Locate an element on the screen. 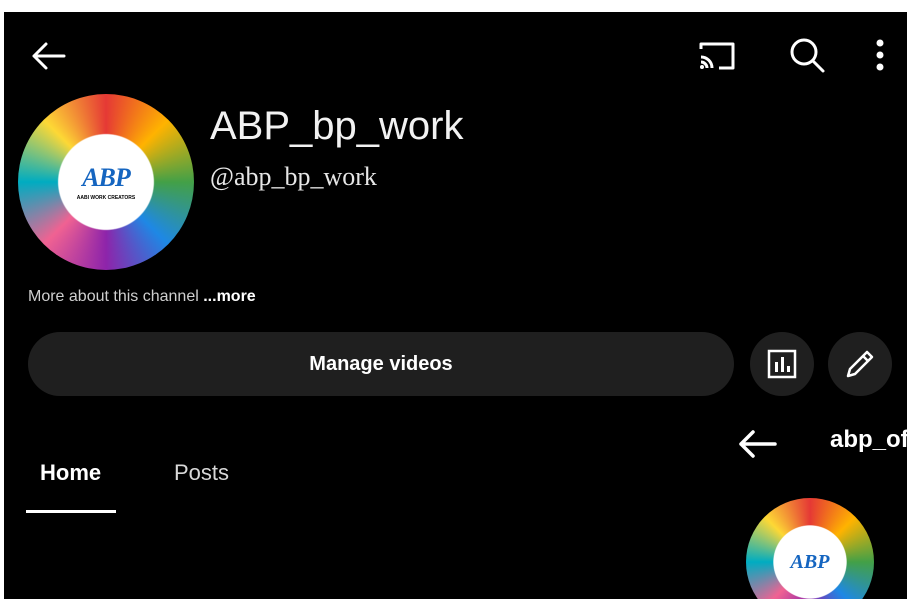 The width and height of the screenshot is (909, 599). search-button is located at coordinates (807, 55).